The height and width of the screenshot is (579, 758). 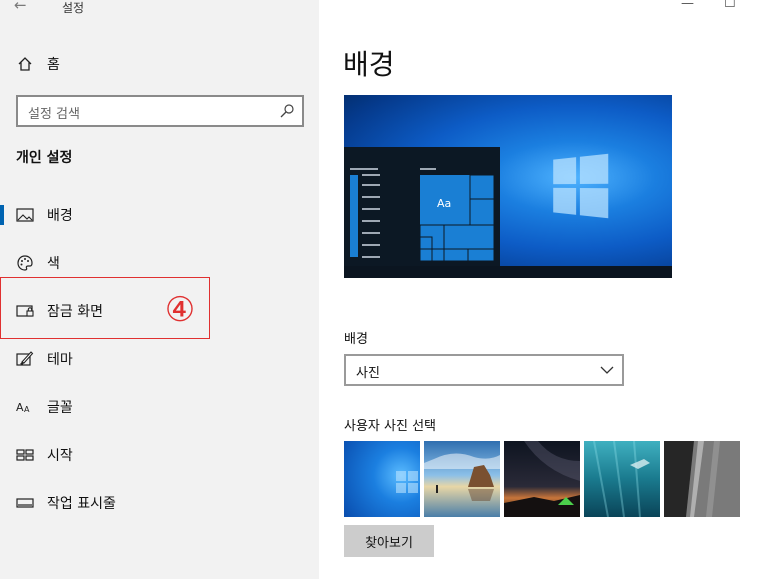 I want to click on picture-thumbnails, so click(x=551, y=479).